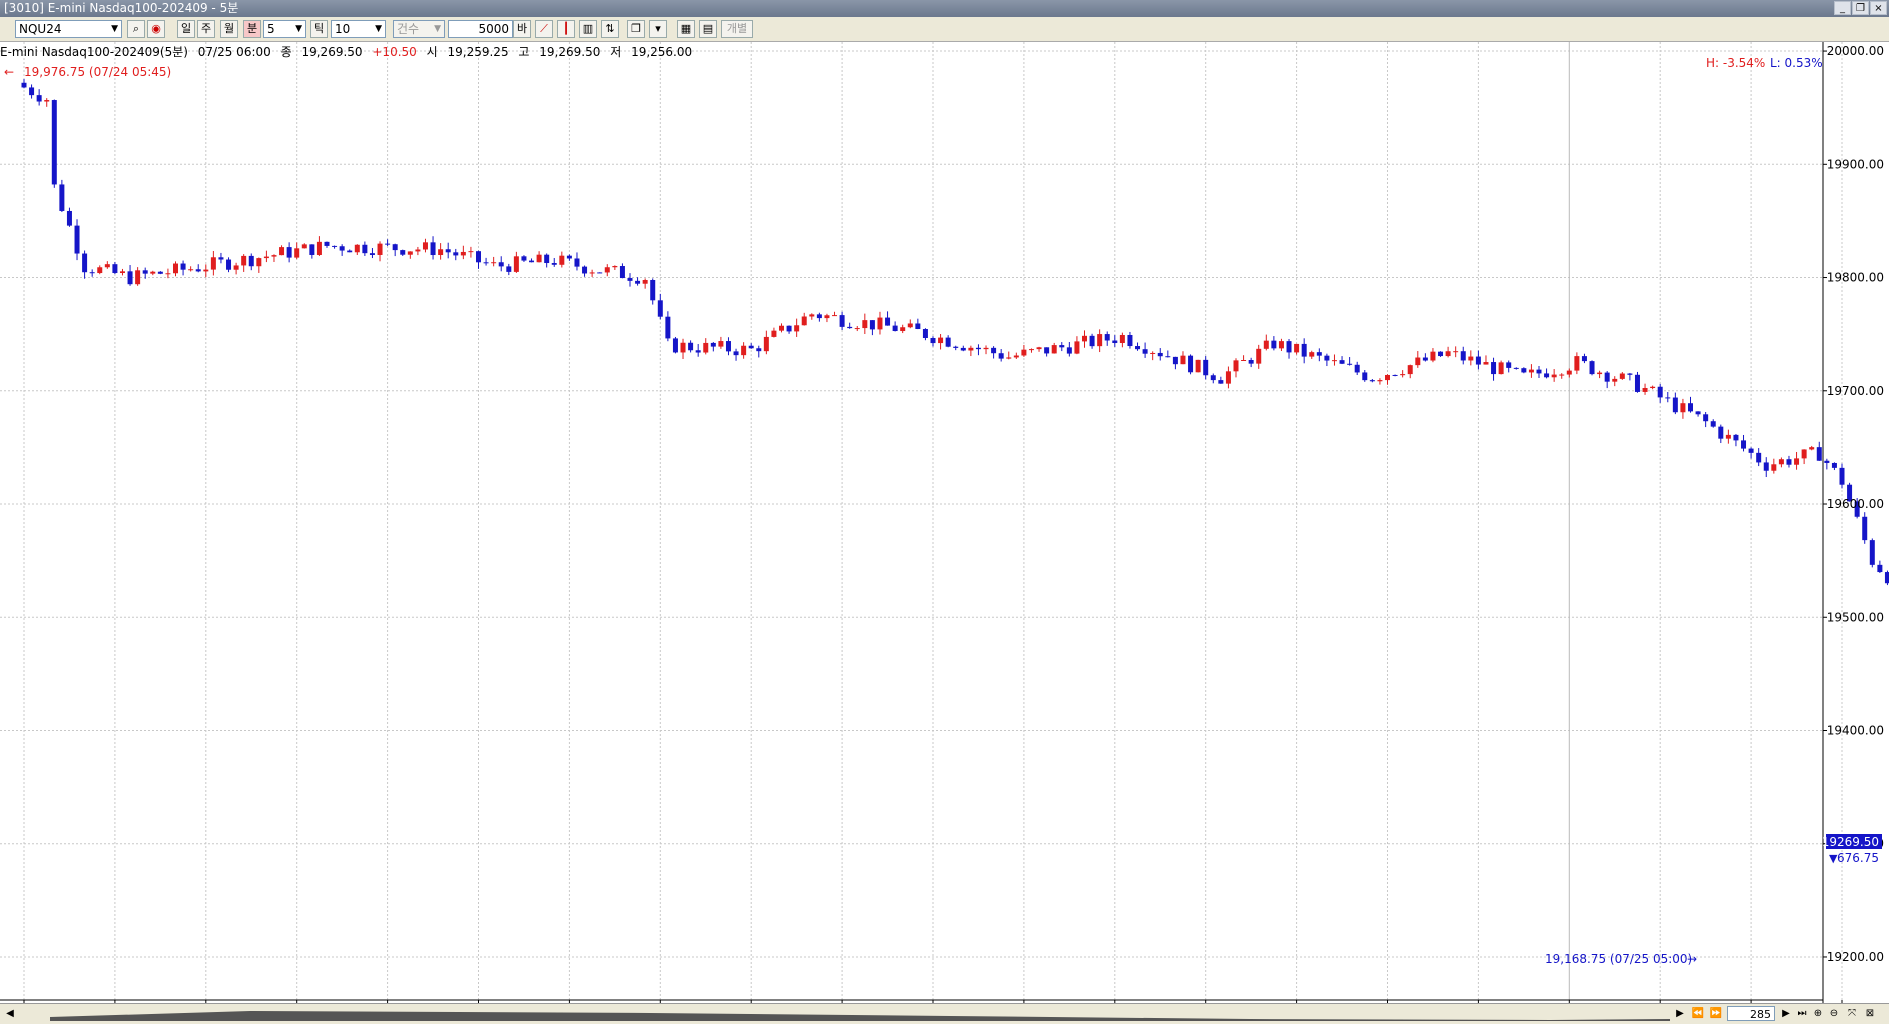 This screenshot has height=1024, width=1889. What do you see at coordinates (737, 29) in the screenshot?
I see `compare-button: 개별` at bounding box center [737, 29].